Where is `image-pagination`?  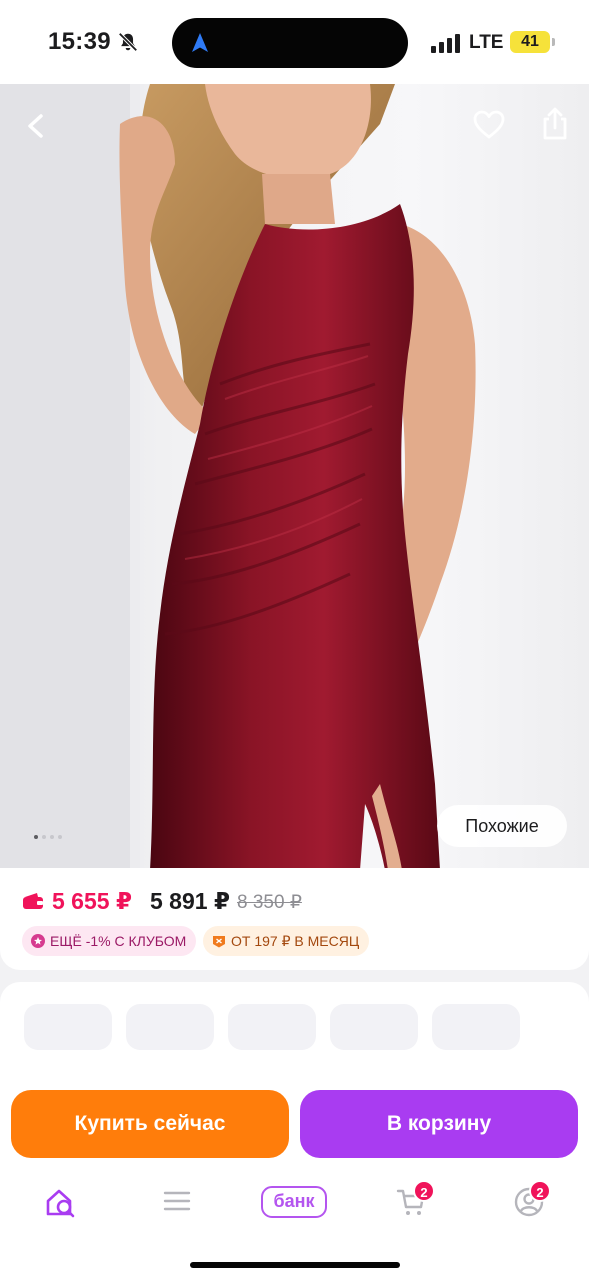 image-pagination is located at coordinates (48, 837).